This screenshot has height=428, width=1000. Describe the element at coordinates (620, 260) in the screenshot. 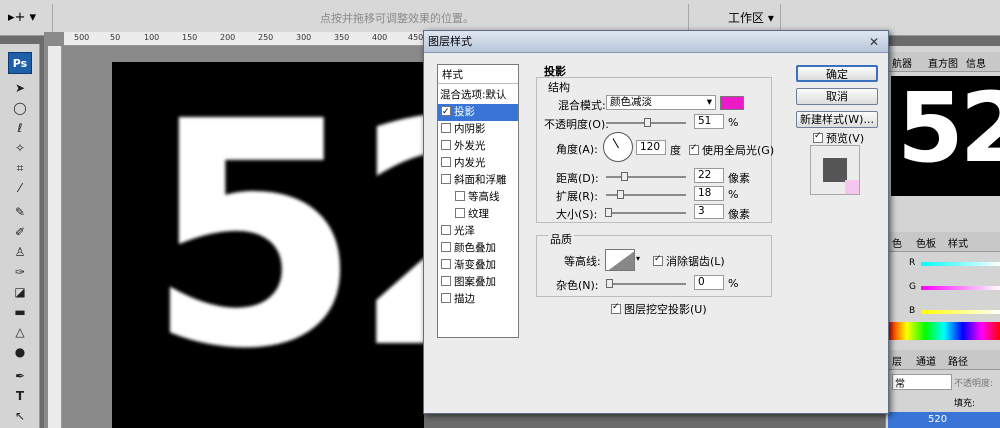

I see `contour-picker` at that location.